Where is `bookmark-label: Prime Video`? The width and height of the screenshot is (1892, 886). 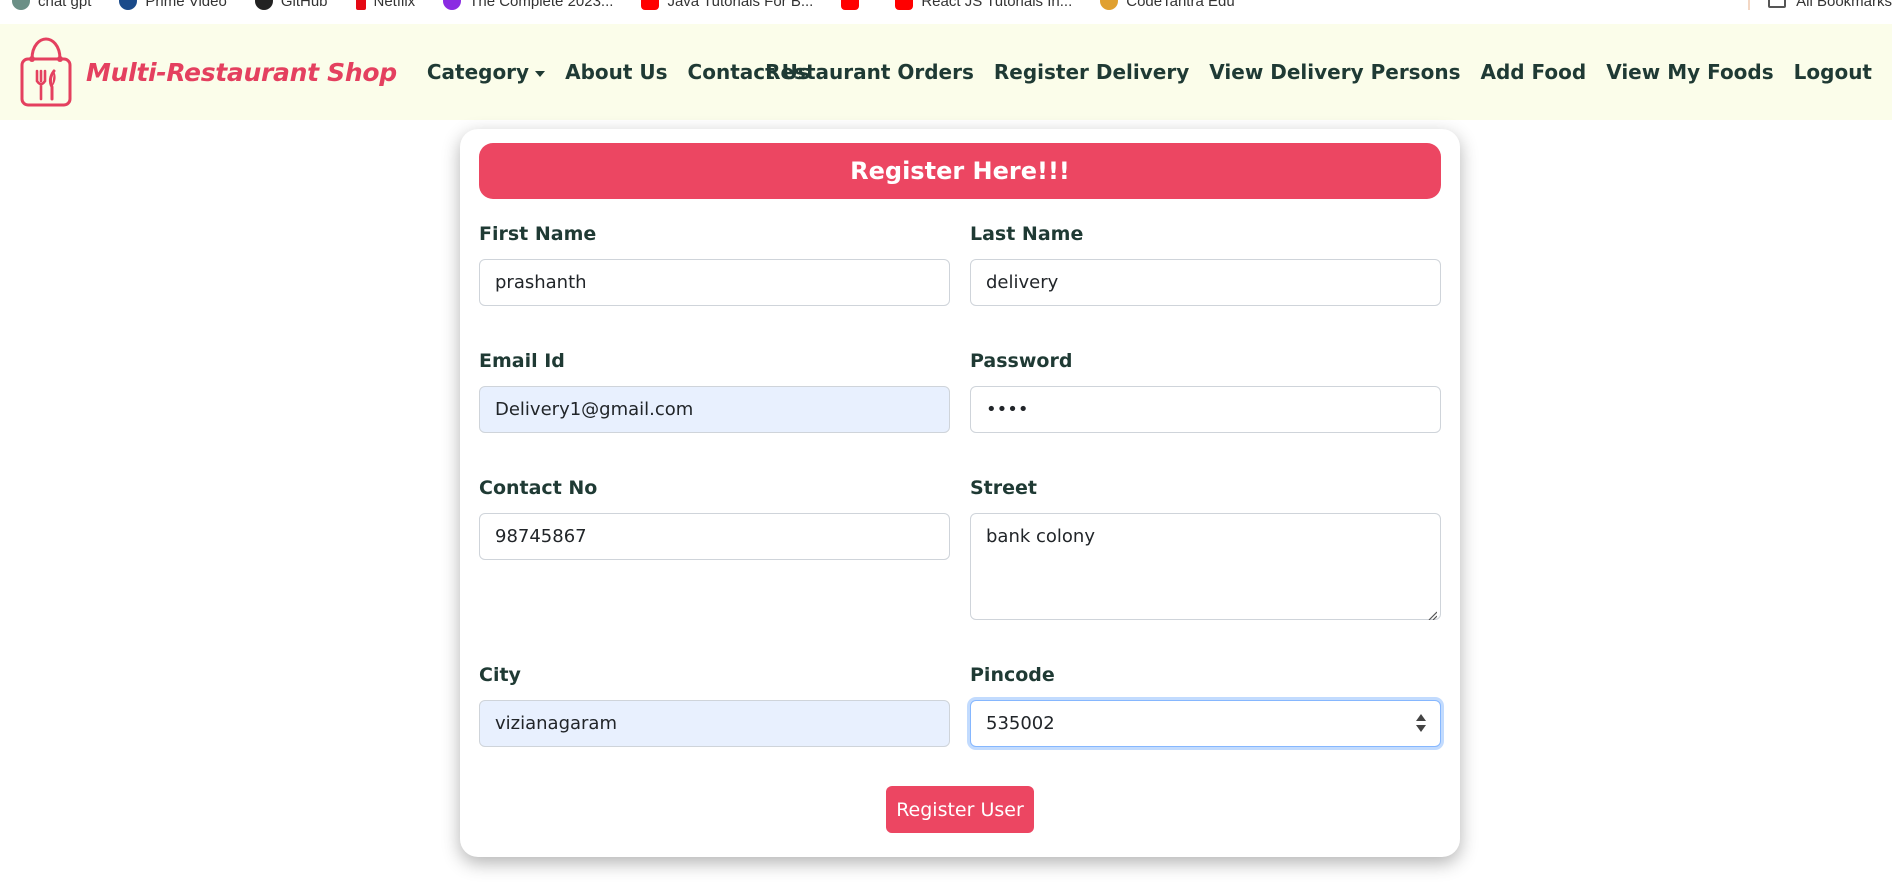
bookmark-label: Prime Video is located at coordinates (186, 5).